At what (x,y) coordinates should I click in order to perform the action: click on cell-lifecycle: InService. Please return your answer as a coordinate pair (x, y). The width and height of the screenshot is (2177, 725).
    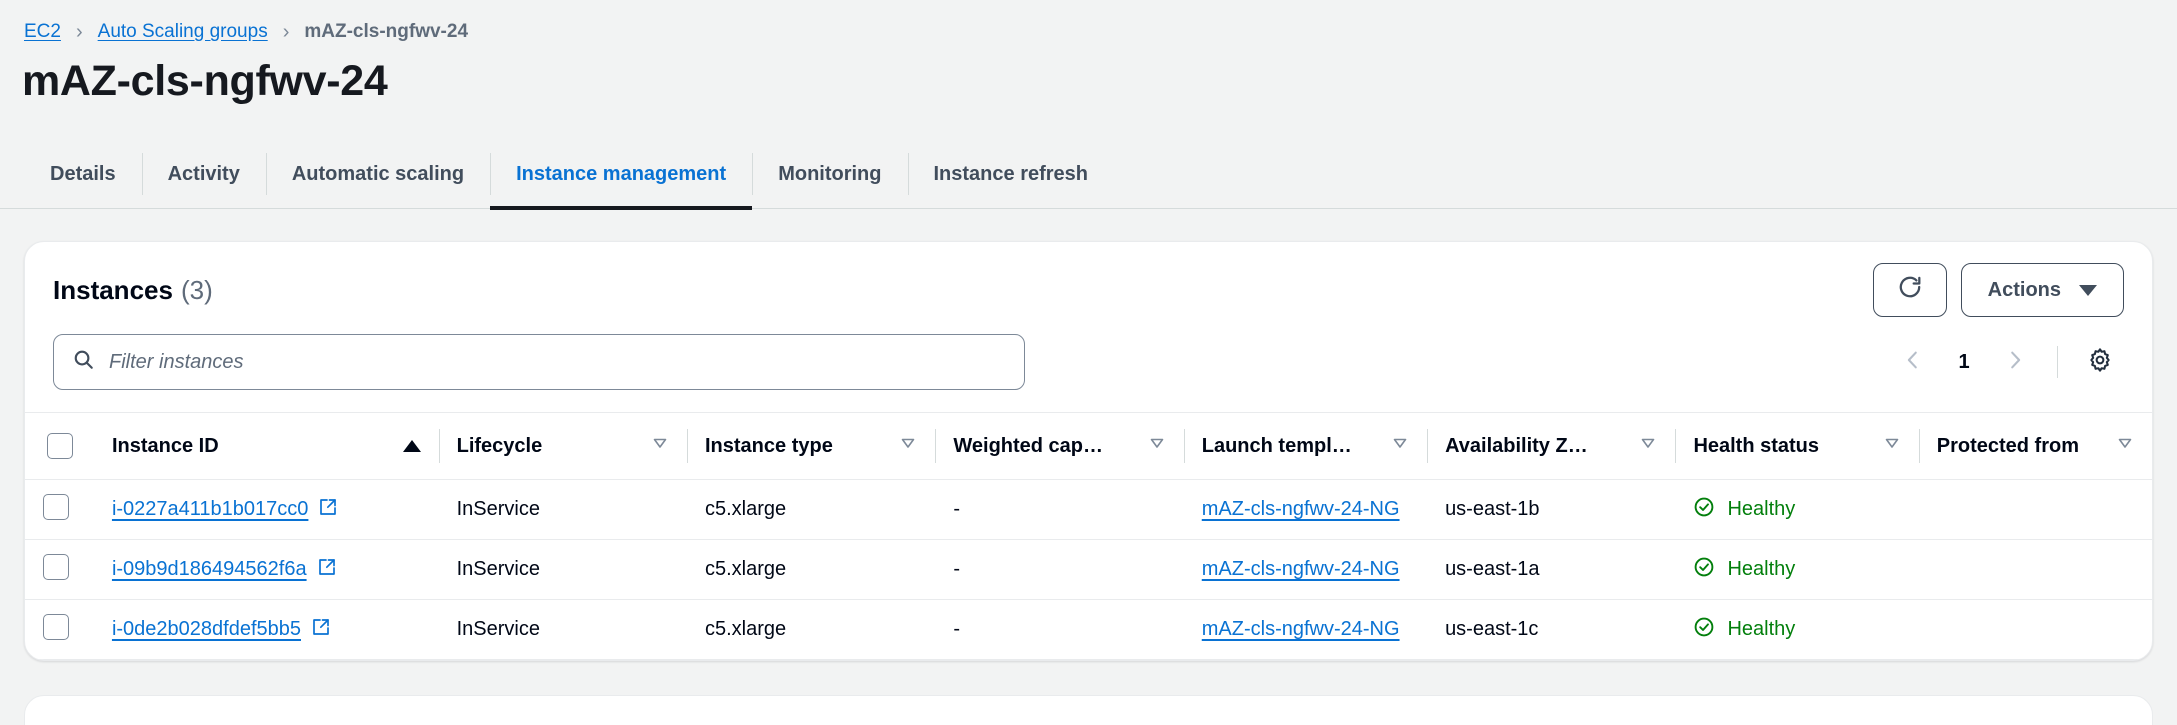
    Looking at the image, I should click on (562, 570).